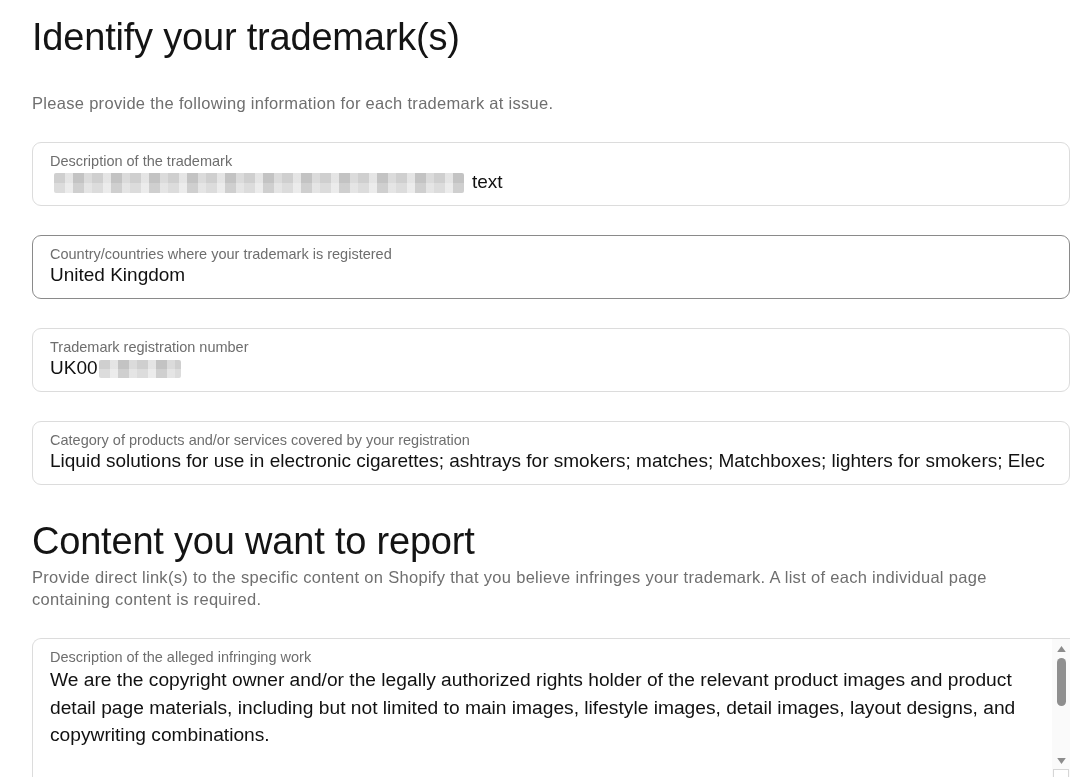  Describe the element at coordinates (551, 174) in the screenshot. I see `text-field: Description of the trademark text` at that location.